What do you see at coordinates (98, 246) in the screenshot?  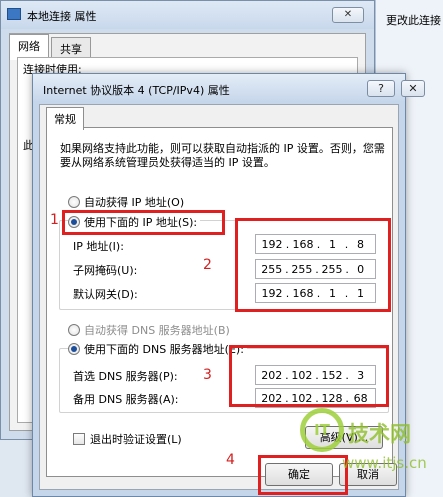 I see `ip-address-label: IP 地址(I):` at bounding box center [98, 246].